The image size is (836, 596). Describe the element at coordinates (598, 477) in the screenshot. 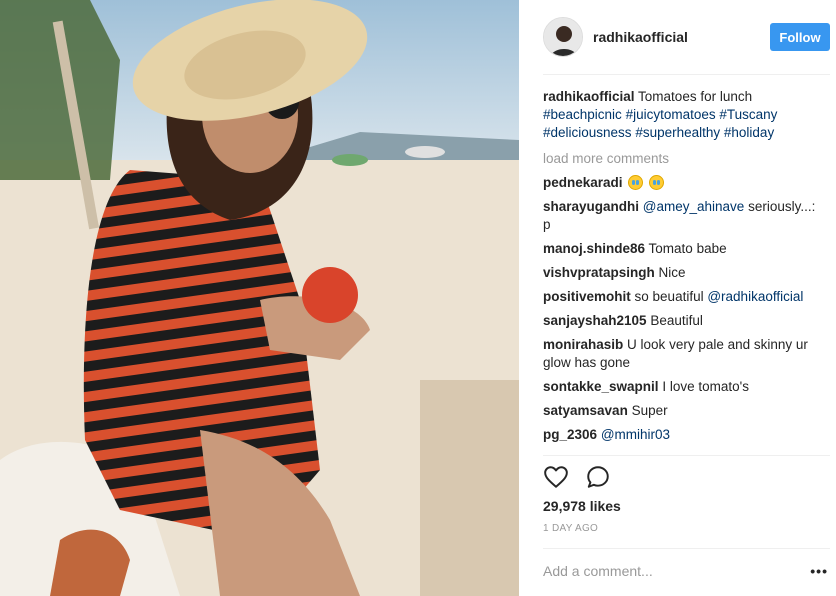

I see `speech-bubble-icon` at that location.